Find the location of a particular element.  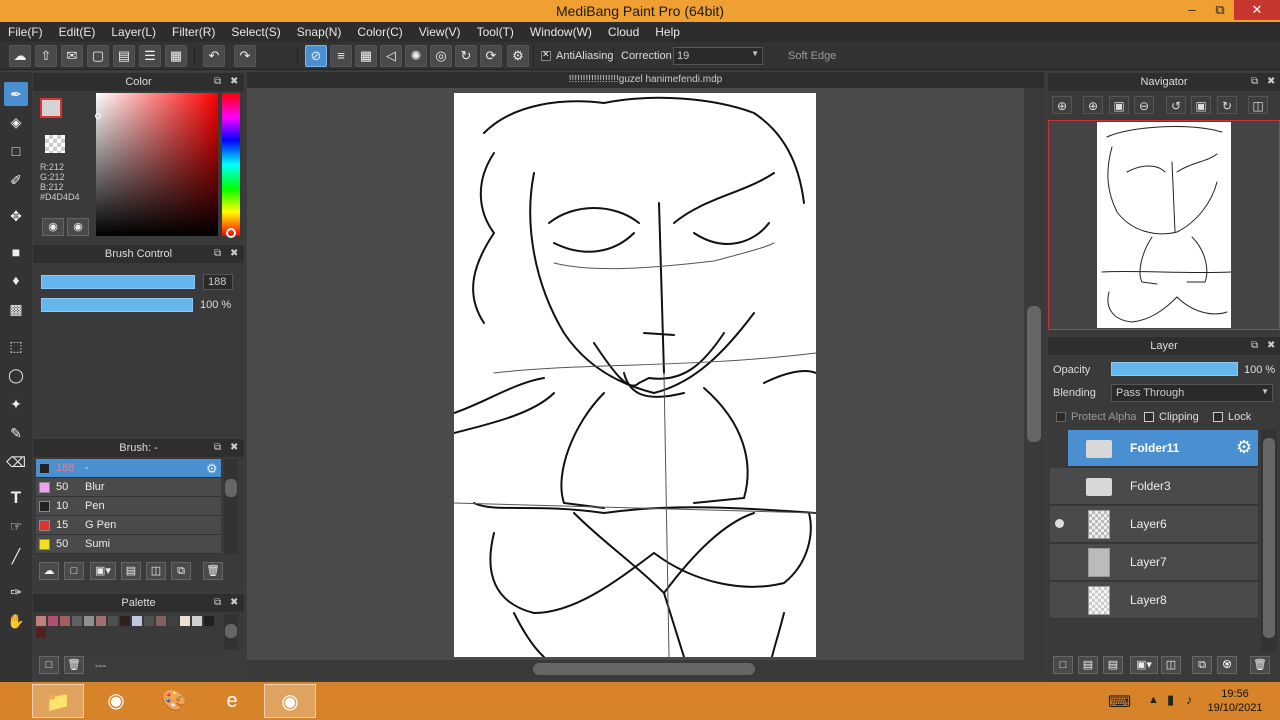

correction-select: 19 ▼ is located at coordinates (718, 56).